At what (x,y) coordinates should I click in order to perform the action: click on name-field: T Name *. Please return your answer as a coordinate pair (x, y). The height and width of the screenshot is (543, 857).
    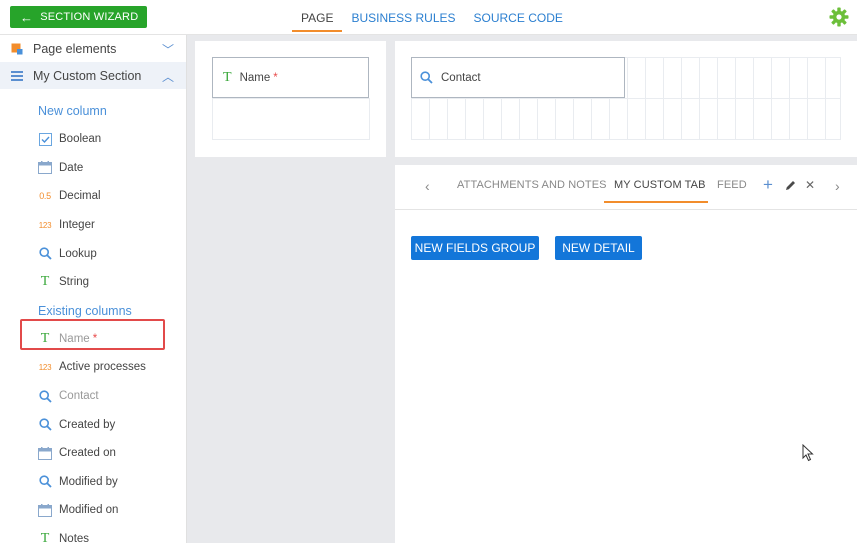
    Looking at the image, I should click on (290, 77).